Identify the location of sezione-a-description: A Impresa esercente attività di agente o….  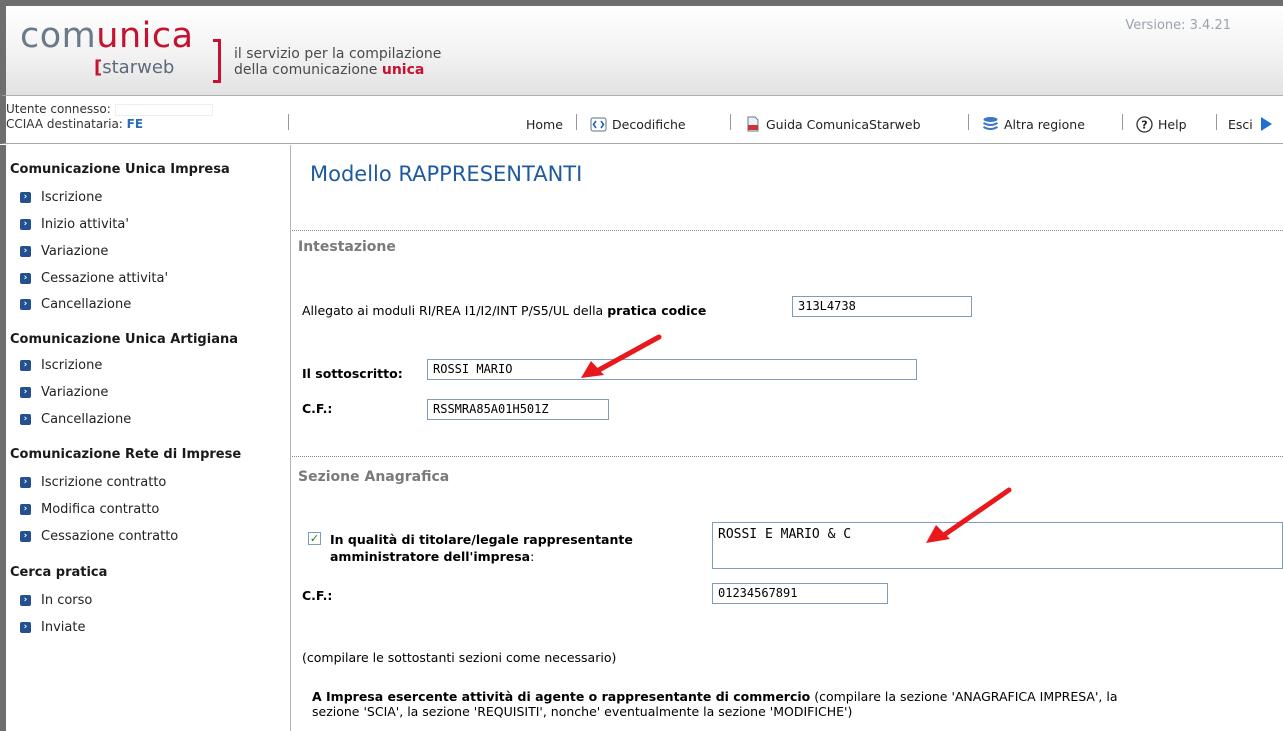
(715, 704).